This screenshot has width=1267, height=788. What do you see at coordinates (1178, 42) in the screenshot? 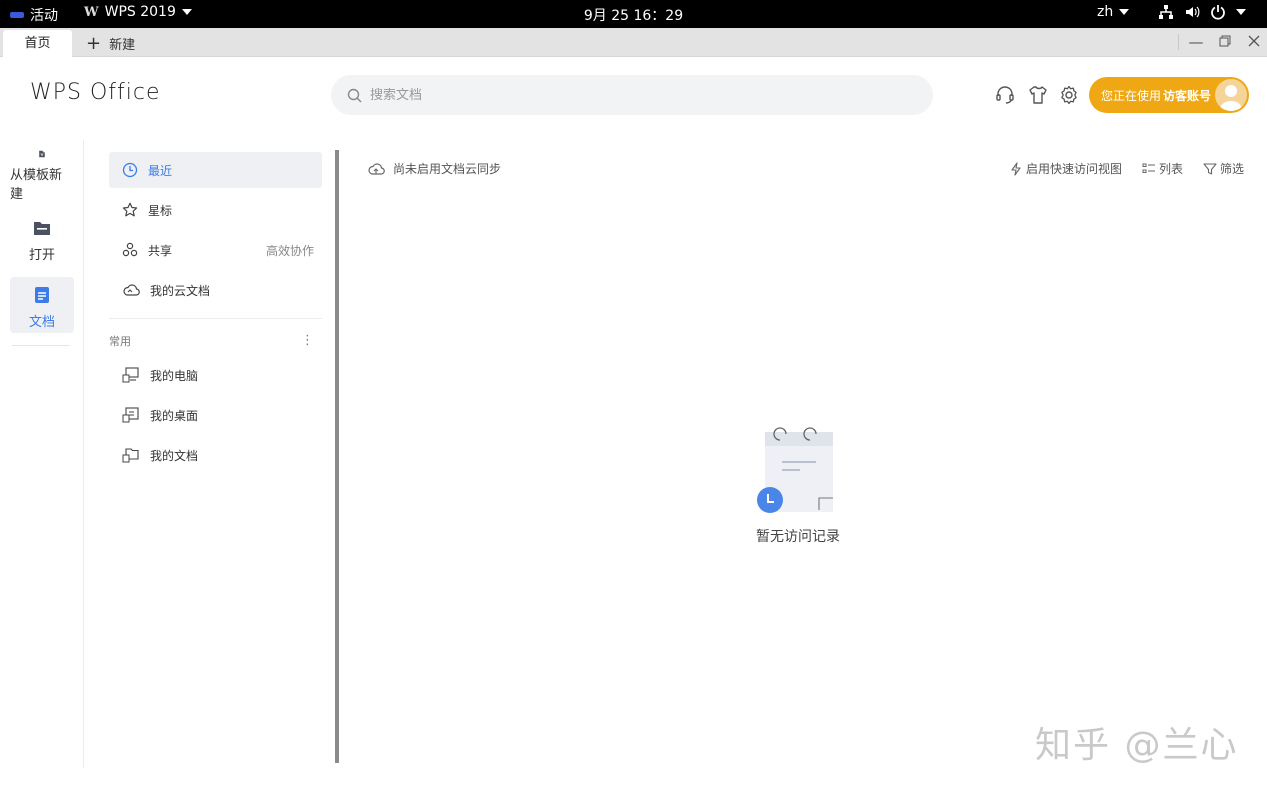
I see `window-controls-divider` at bounding box center [1178, 42].